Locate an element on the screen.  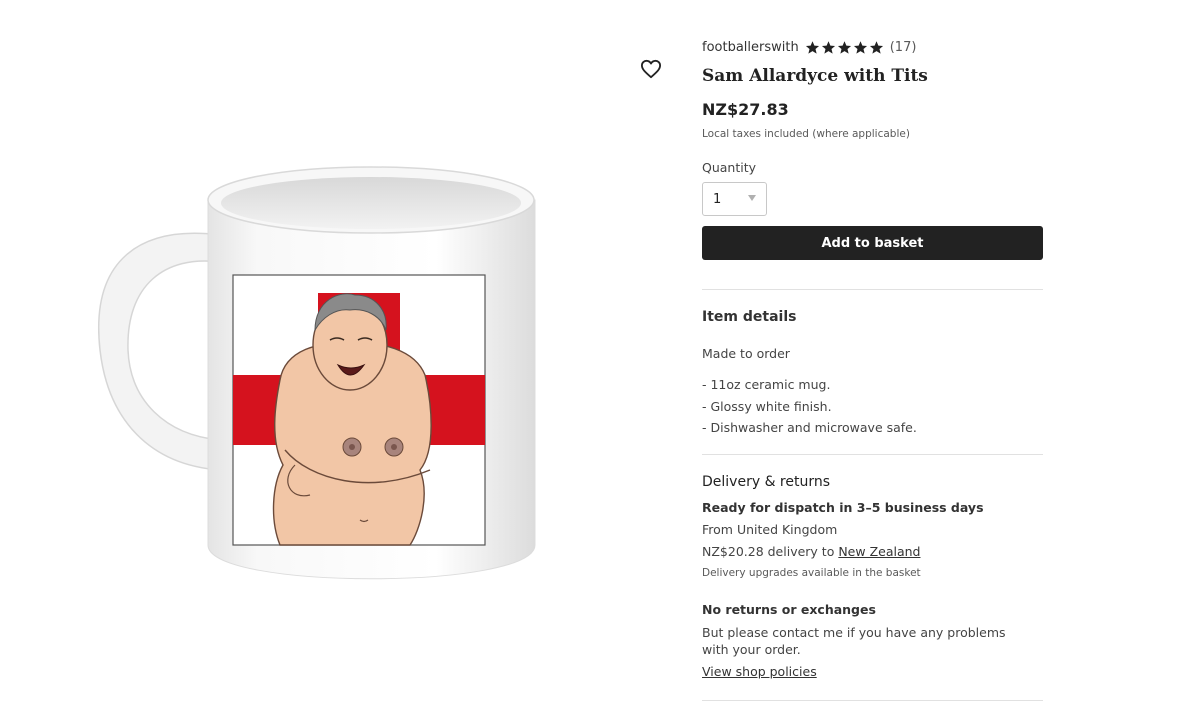
item-detail-bullet: - Glossy white finish. is located at coordinates (767, 406).